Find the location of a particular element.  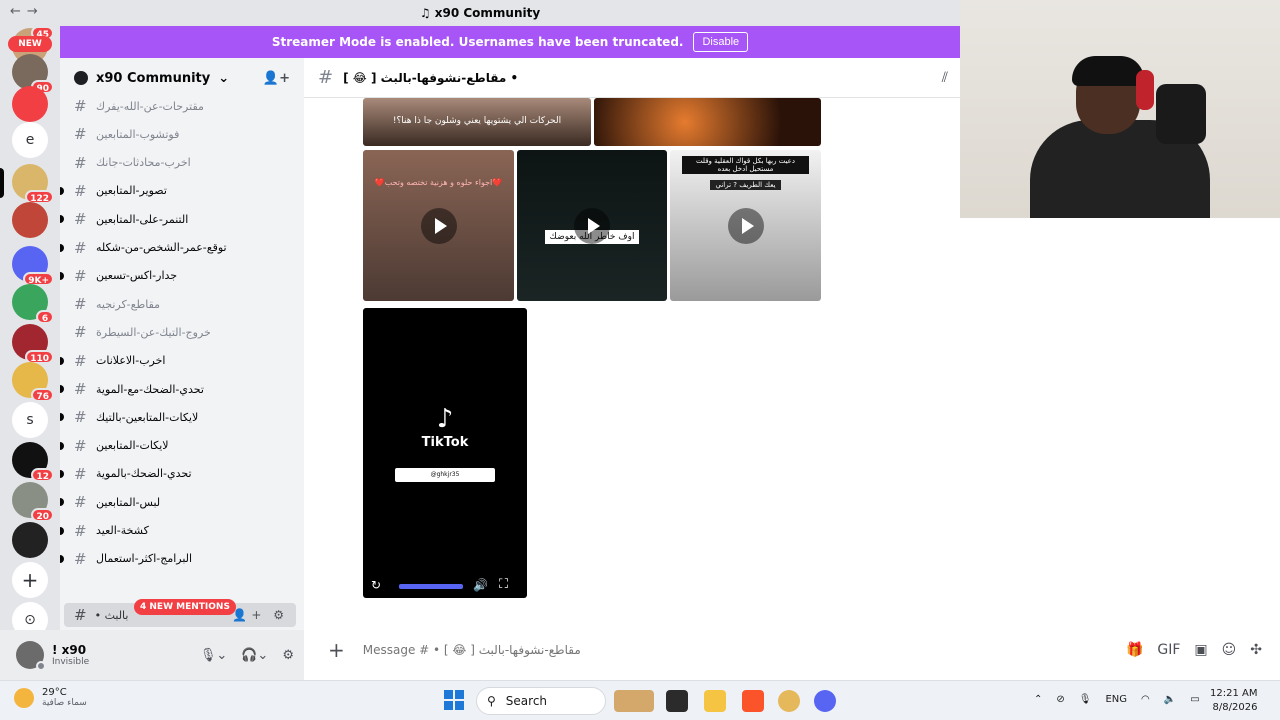

invite-people-icon: 👤+ is located at coordinates (276, 78).